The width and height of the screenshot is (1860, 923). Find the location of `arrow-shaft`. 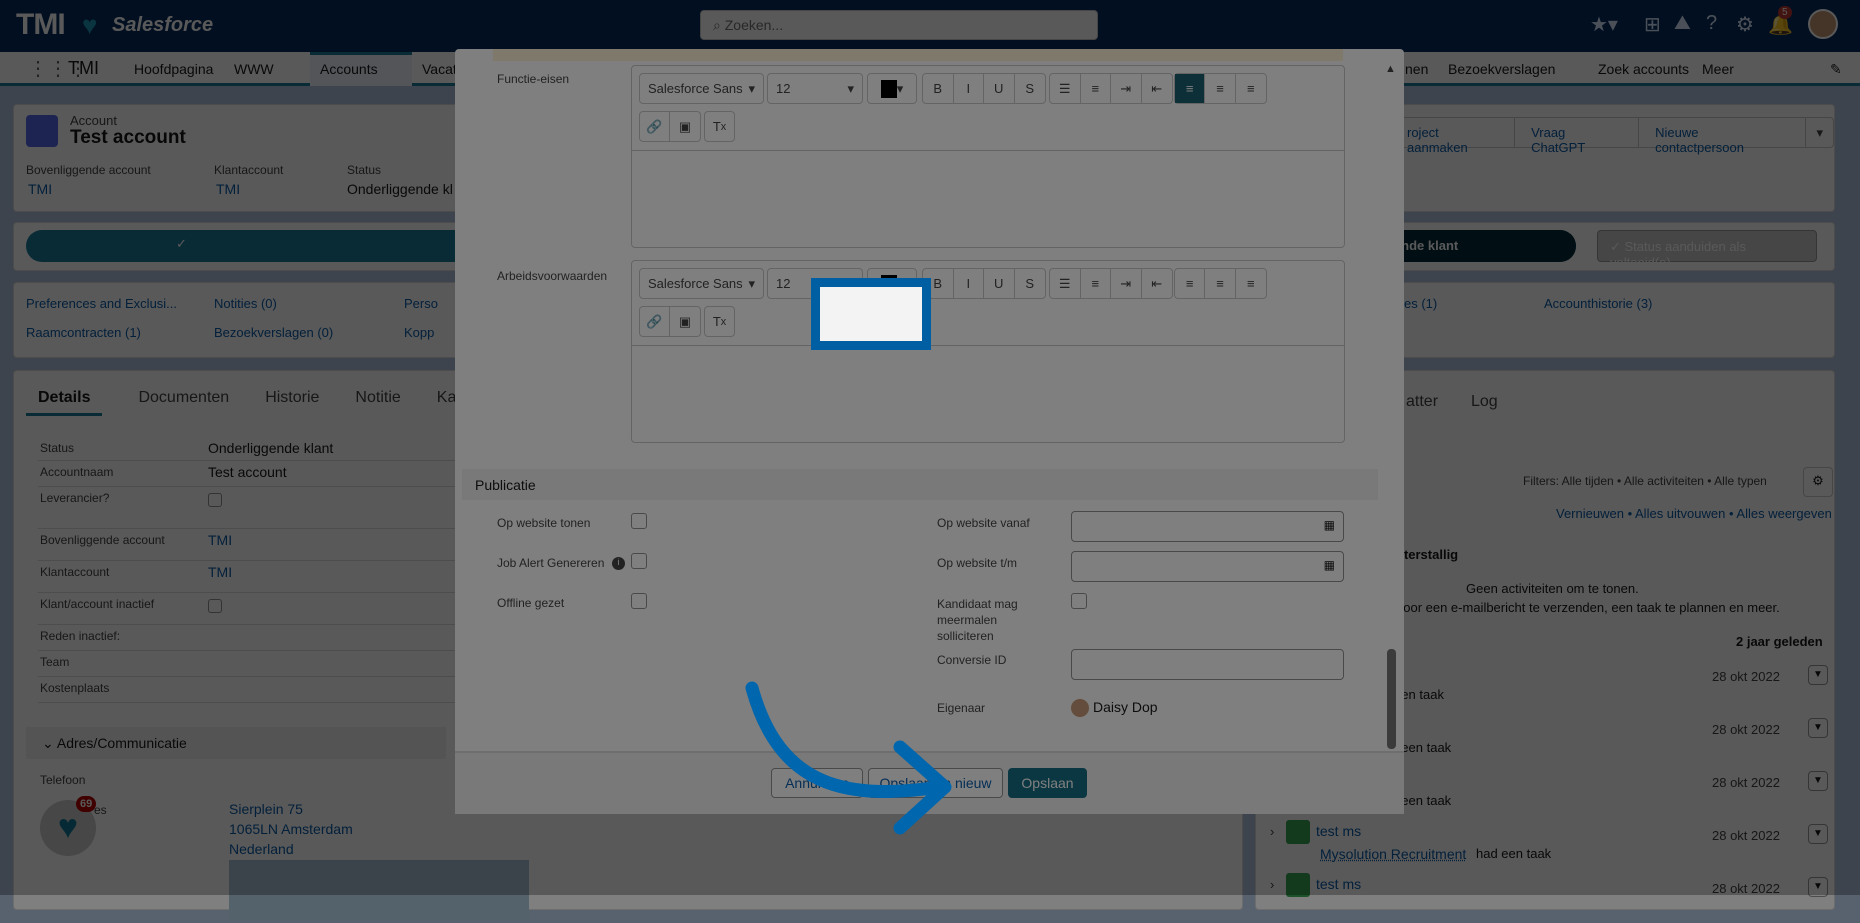

arrow-shaft is located at coordinates (846, 739).